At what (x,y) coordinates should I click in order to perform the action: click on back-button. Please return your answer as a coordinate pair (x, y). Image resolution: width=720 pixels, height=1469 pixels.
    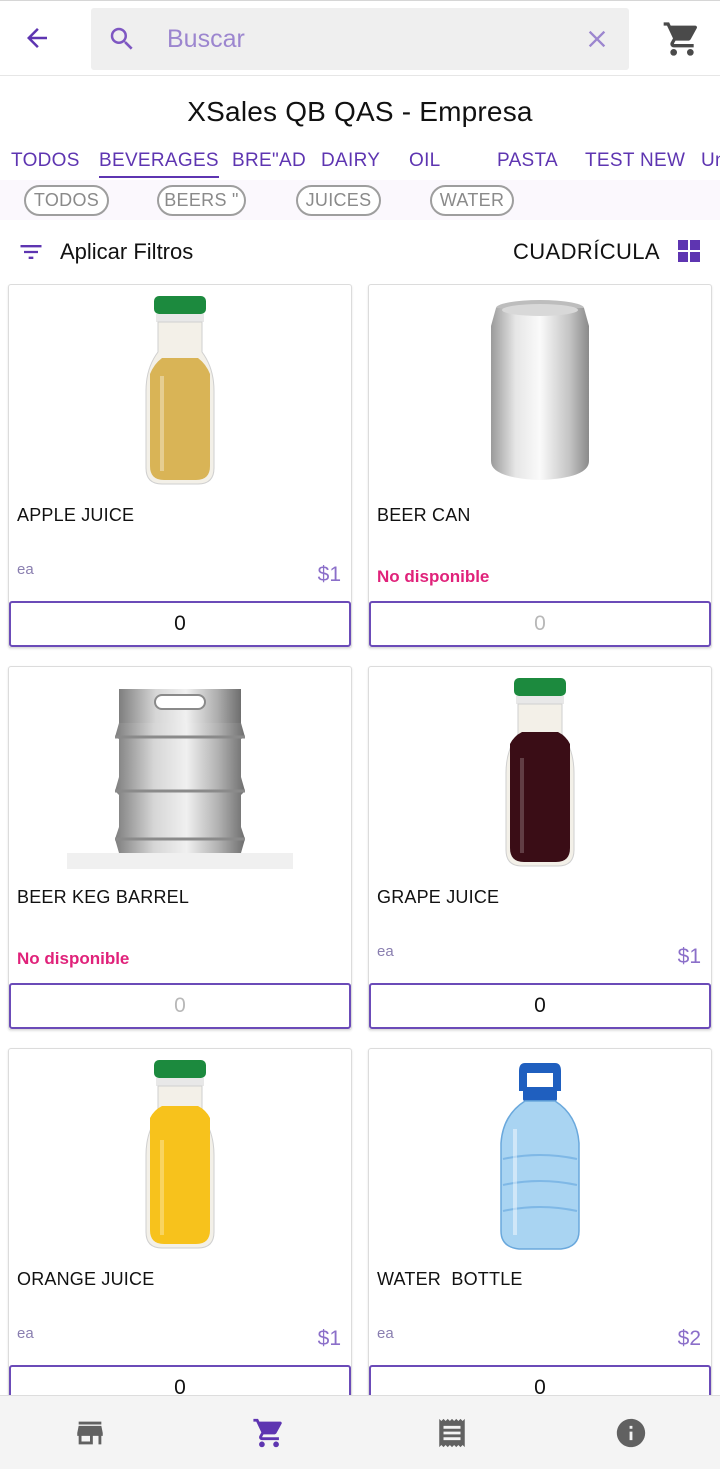
    Looking at the image, I should click on (37, 38).